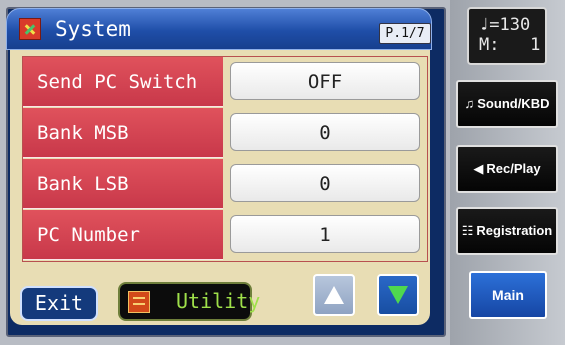 The width and height of the screenshot is (565, 345). Describe the element at coordinates (513, 168) in the screenshot. I see `rec-play-label: Rec/Play` at that location.